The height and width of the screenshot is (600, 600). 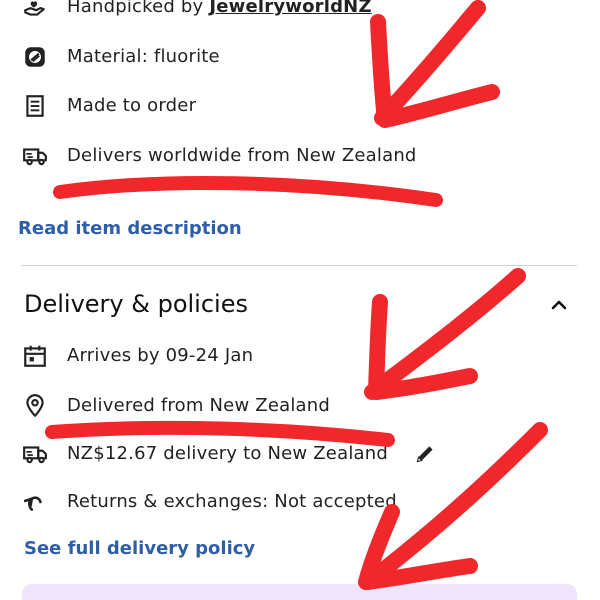 I want to click on delivery-cost-label: NZ$12.67 delivery to New Zealand, so click(x=227, y=453).